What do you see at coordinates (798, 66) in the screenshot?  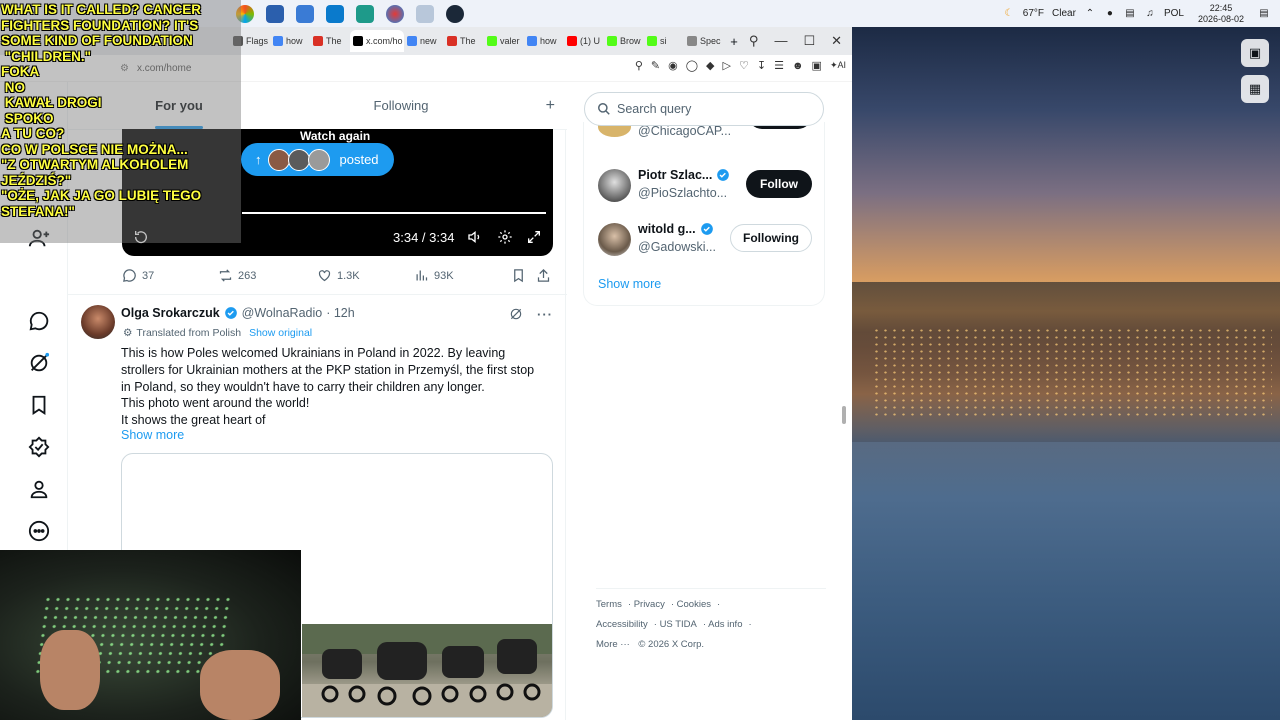 I see `profile-icon: ☻` at bounding box center [798, 66].